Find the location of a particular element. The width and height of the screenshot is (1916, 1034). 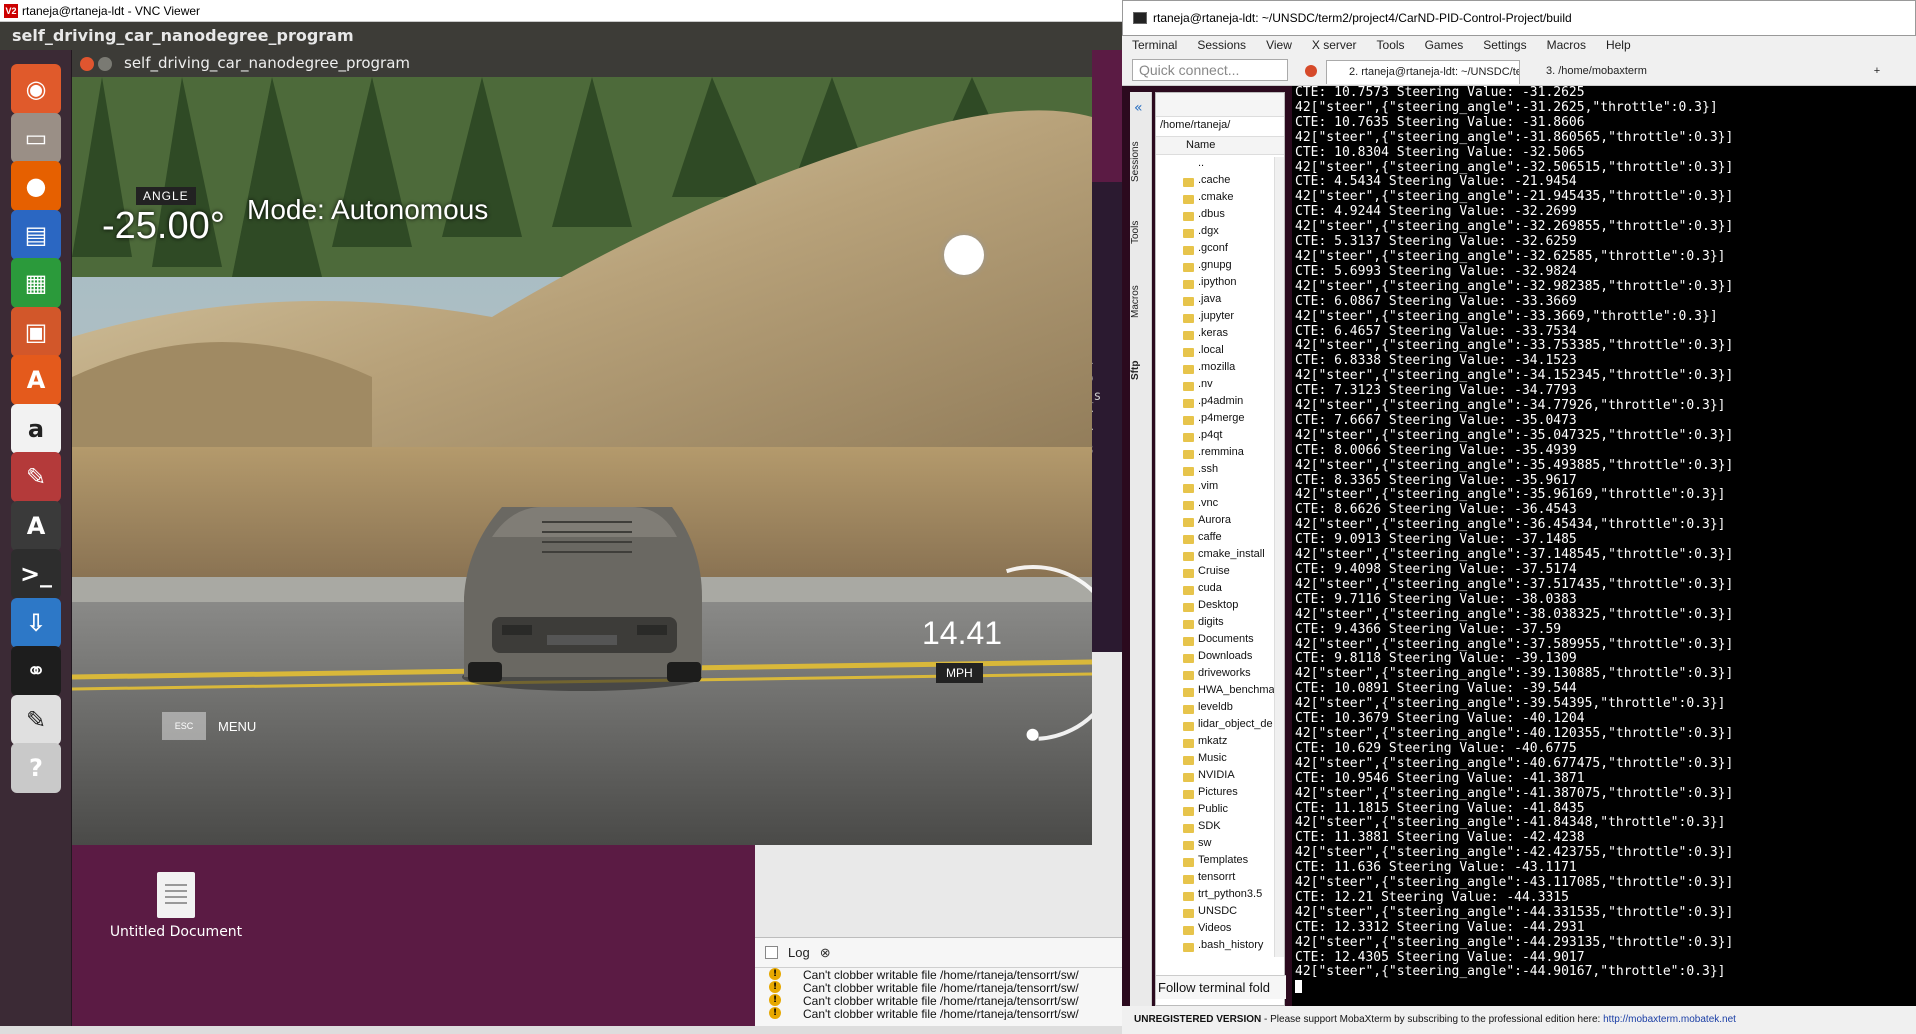

file-item: driveworks is located at coordinates (1215, 675).